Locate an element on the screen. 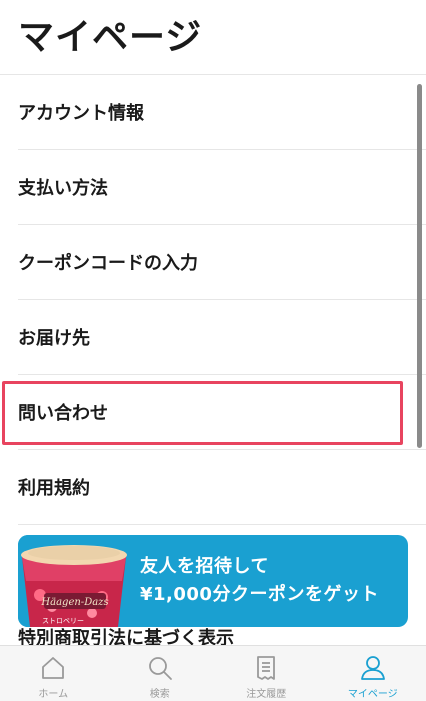  menu-item-account-info: アカウント情報 is located at coordinates (222, 112).